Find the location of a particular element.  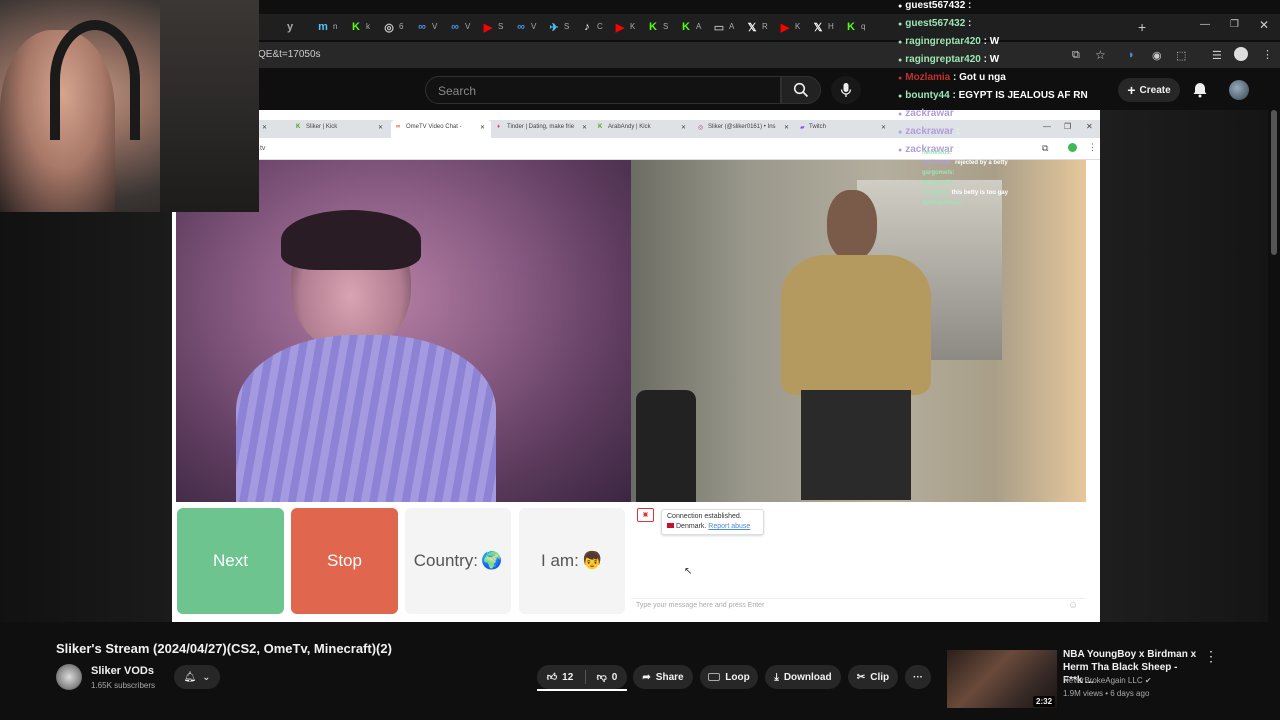

browser-tab-label: C is located at coordinates (600, 27).